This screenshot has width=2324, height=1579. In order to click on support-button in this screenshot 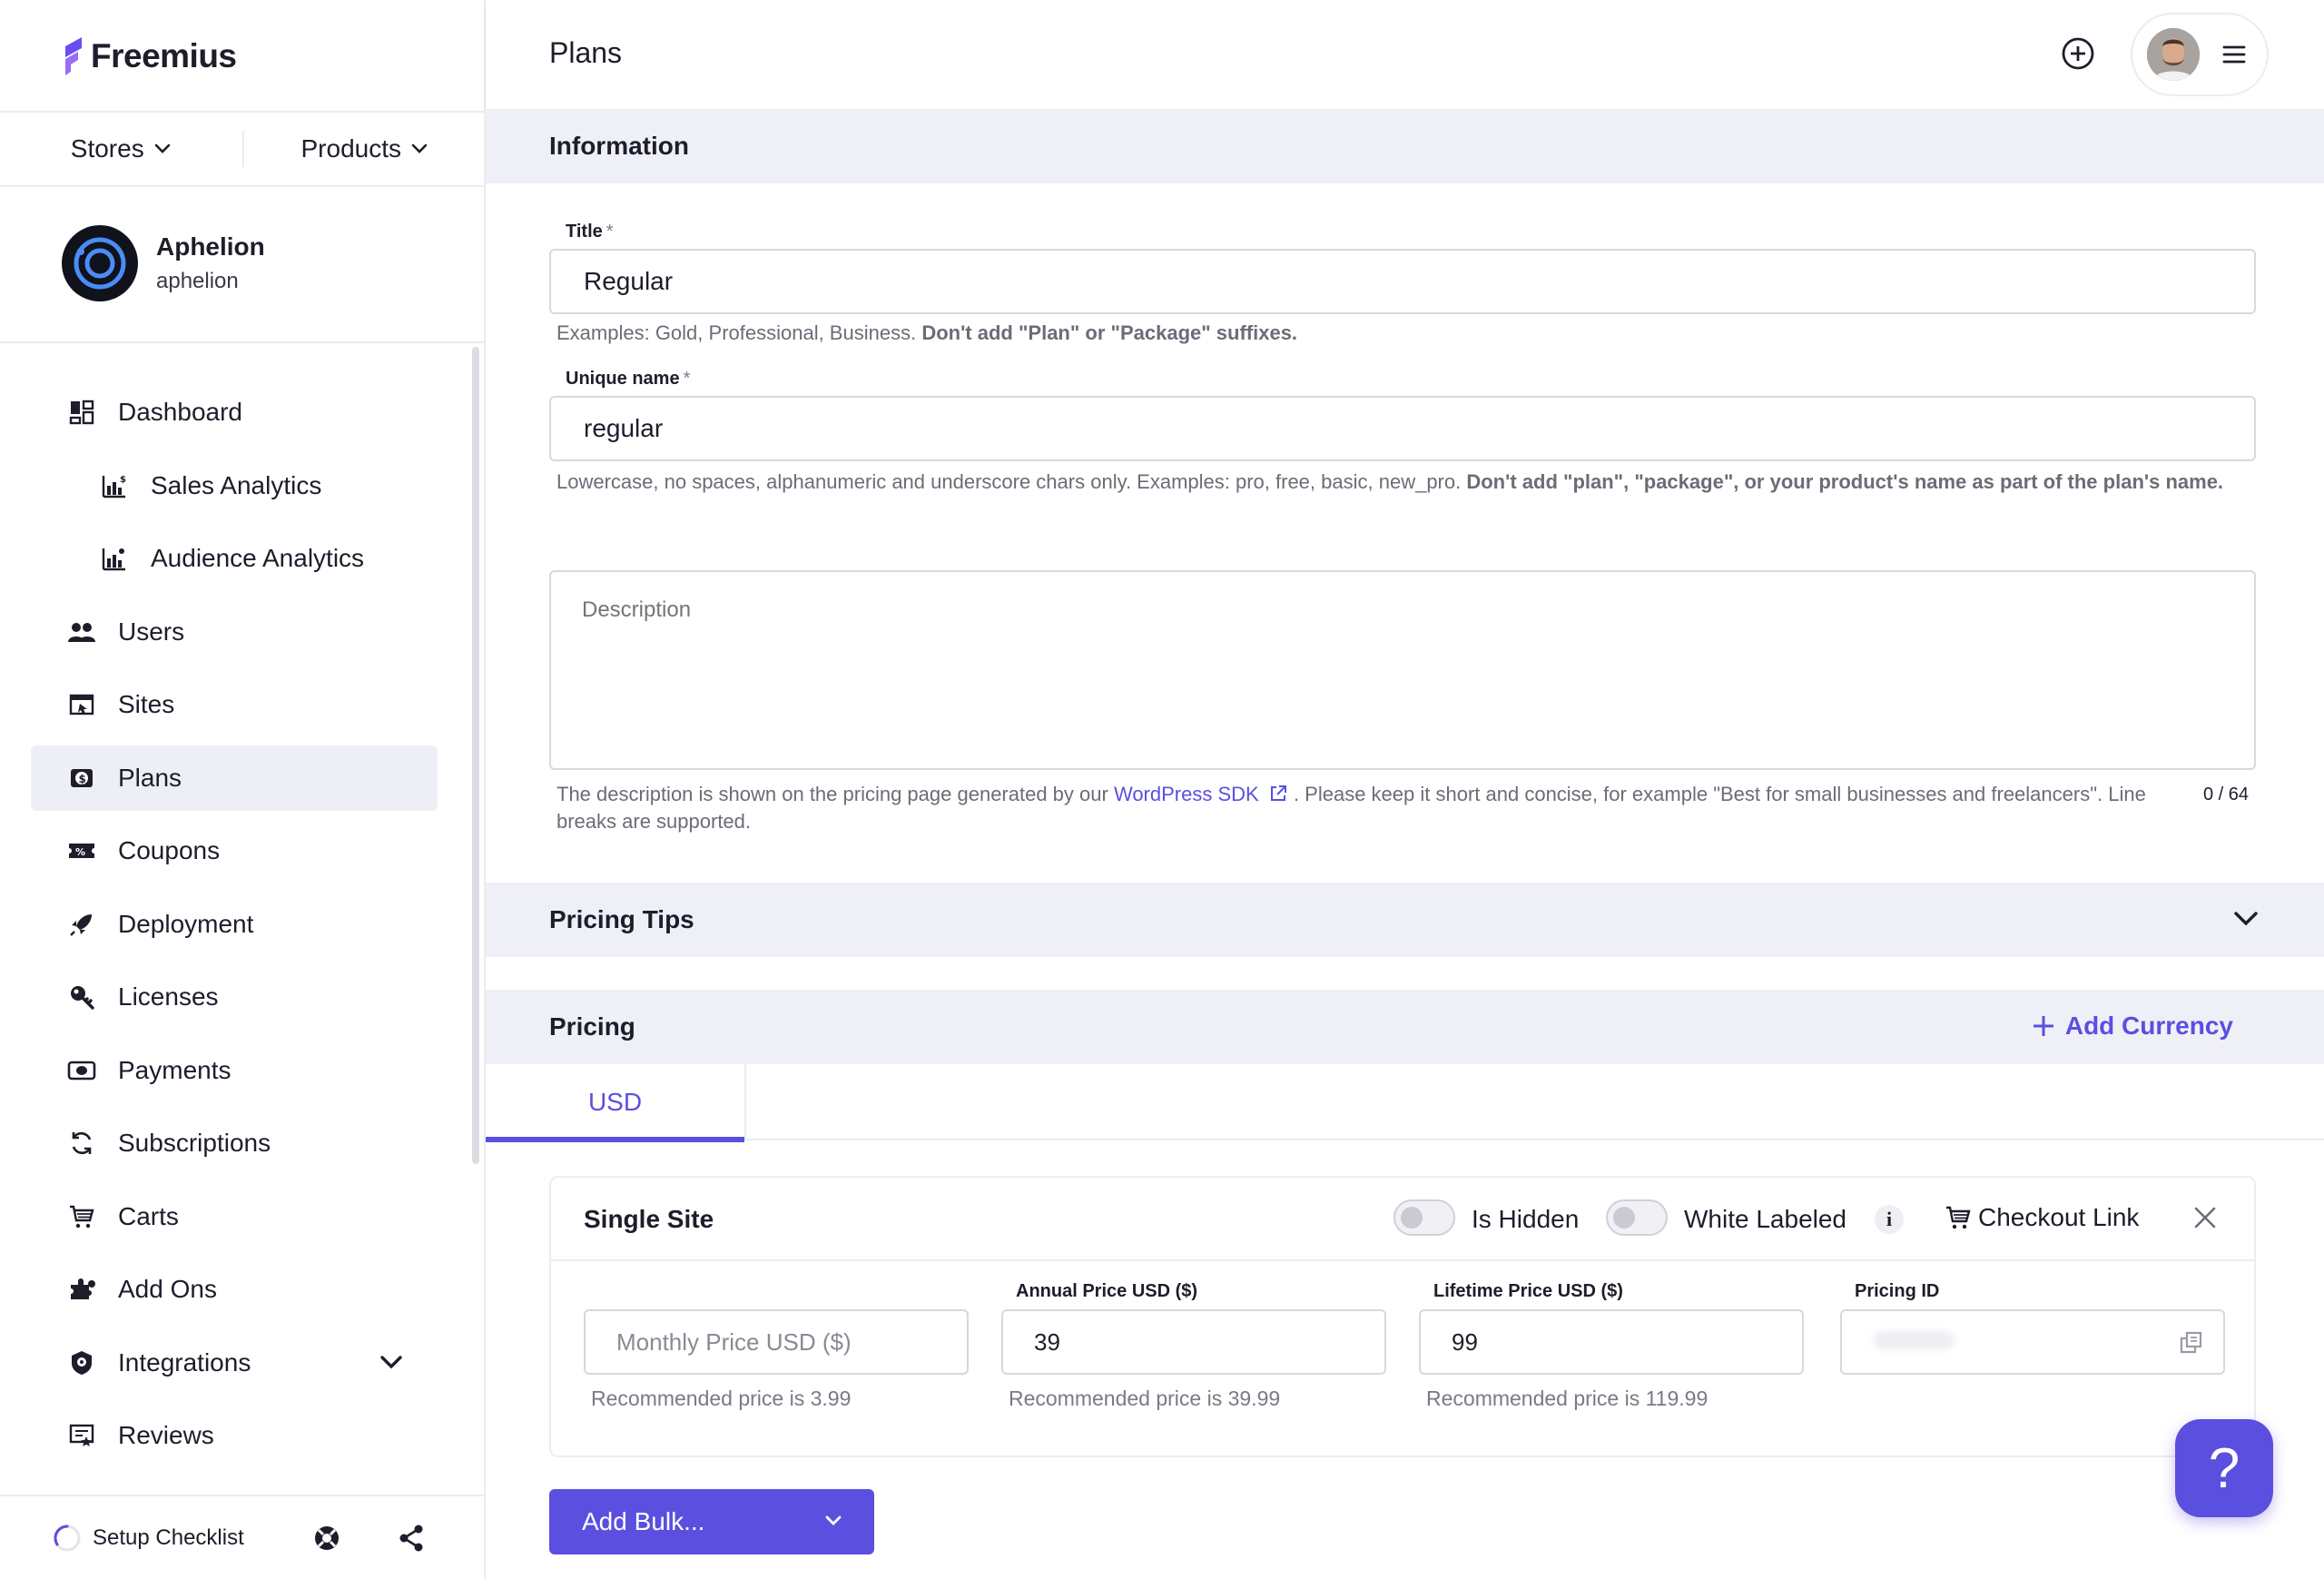, I will do `click(326, 1539)`.